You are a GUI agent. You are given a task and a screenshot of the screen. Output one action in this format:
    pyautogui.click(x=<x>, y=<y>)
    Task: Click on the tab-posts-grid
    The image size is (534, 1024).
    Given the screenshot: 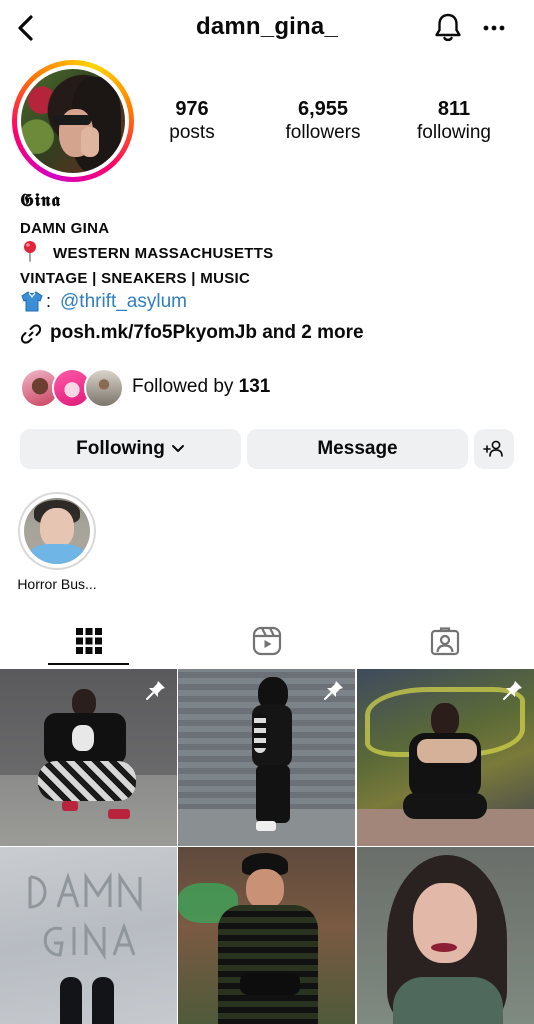 What is the action you would take?
    pyautogui.click(x=89, y=641)
    